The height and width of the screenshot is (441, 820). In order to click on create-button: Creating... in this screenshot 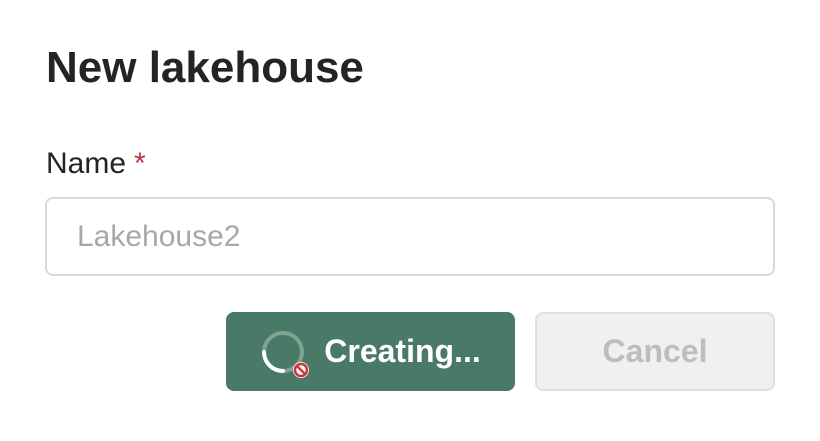, I will do `click(370, 351)`.